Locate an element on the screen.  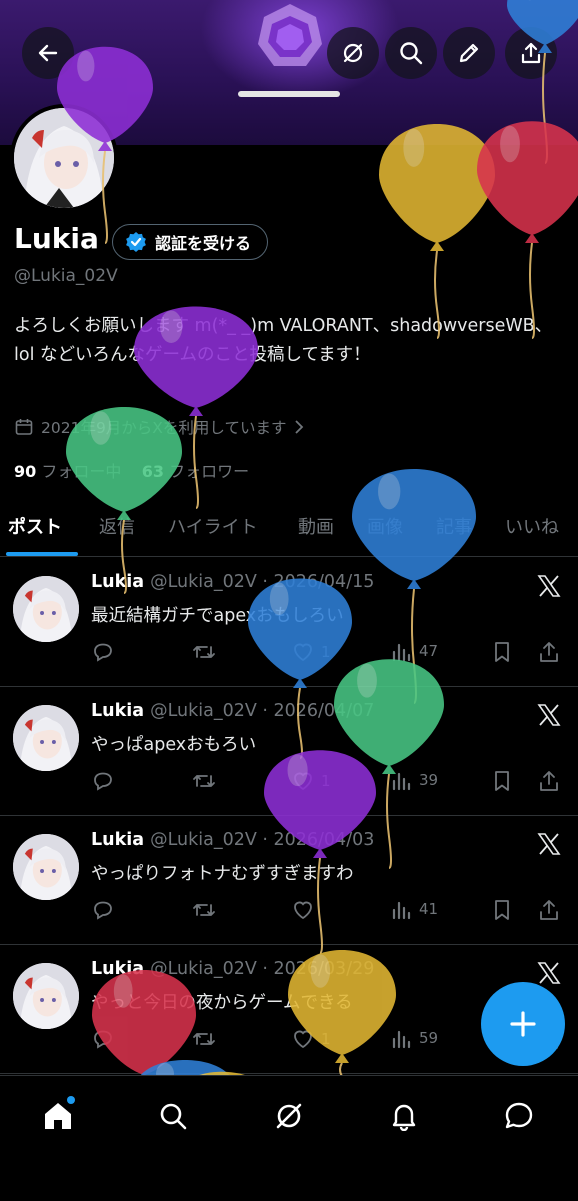
views-button: 39 is located at coordinates (414, 780).